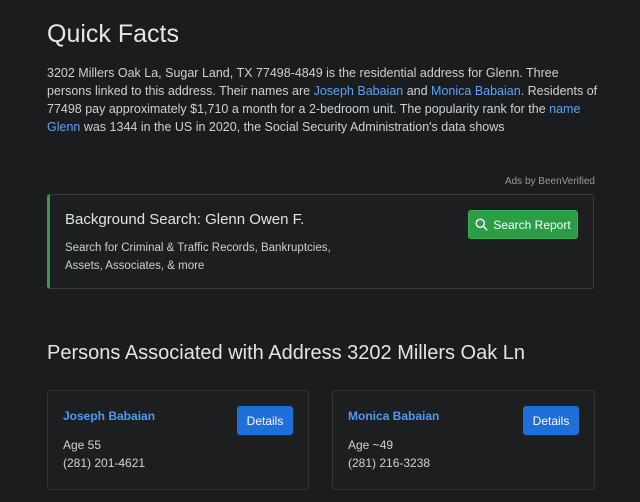 The image size is (640, 502). Describe the element at coordinates (104, 463) in the screenshot. I see `person-phone: (281) 201-4621` at that location.